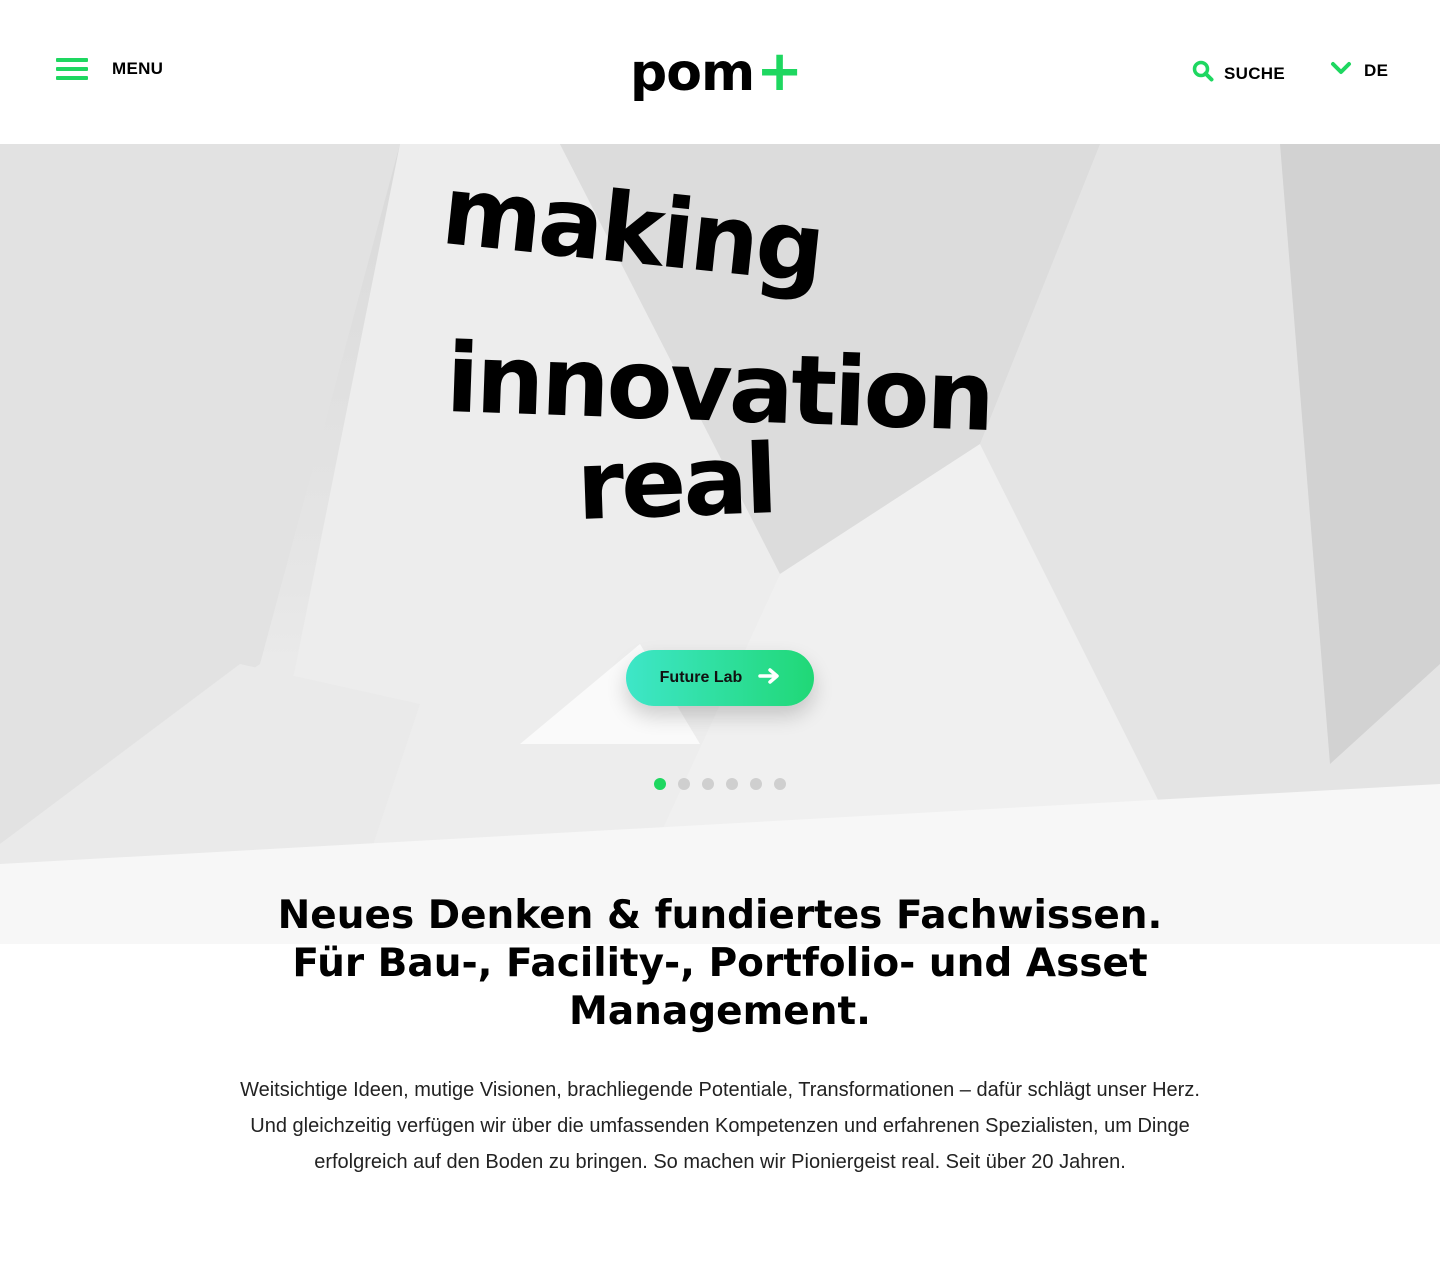  I want to click on intro-headline-line: Management., so click(720, 1011).